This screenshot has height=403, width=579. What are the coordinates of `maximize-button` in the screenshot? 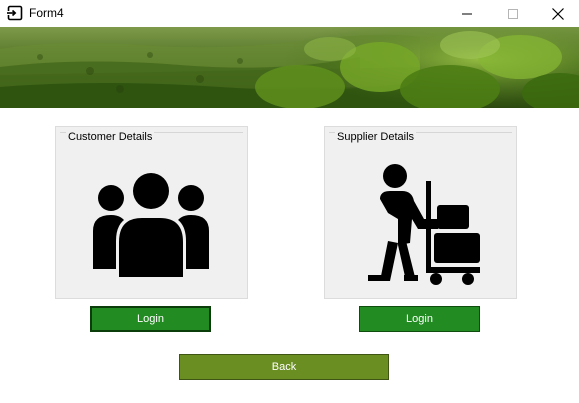 It's located at (513, 13).